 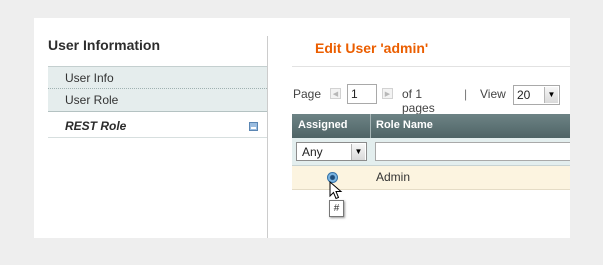 What do you see at coordinates (493, 94) in the screenshot?
I see `view-label: View` at bounding box center [493, 94].